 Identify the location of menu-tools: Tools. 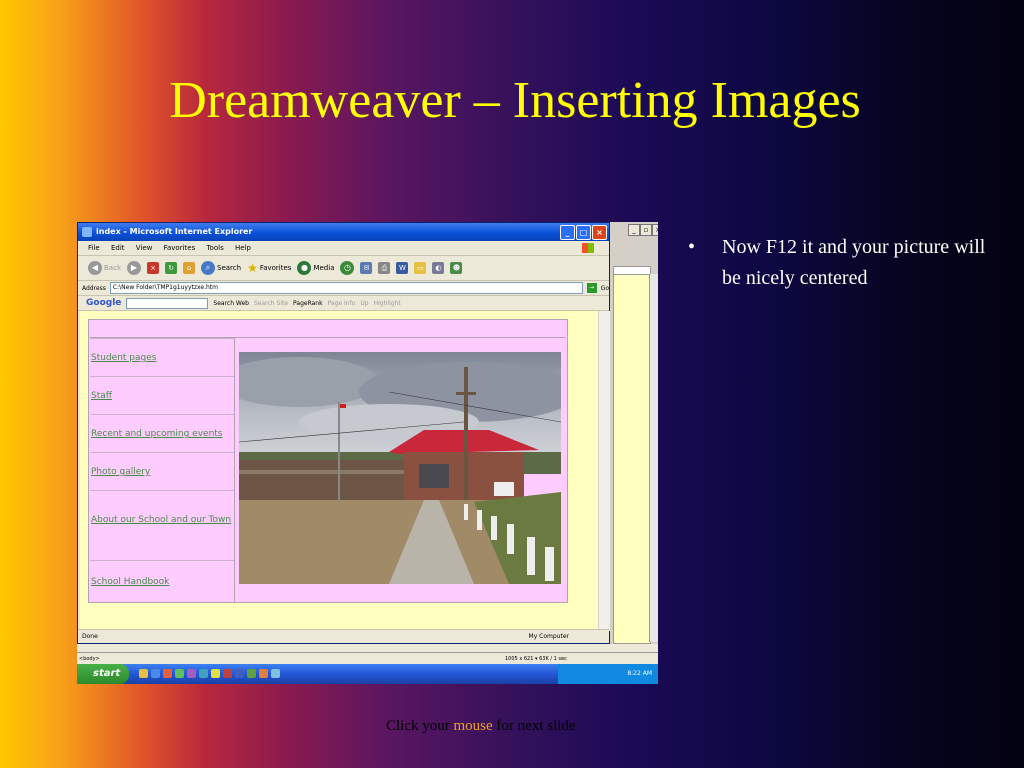
(214, 248).